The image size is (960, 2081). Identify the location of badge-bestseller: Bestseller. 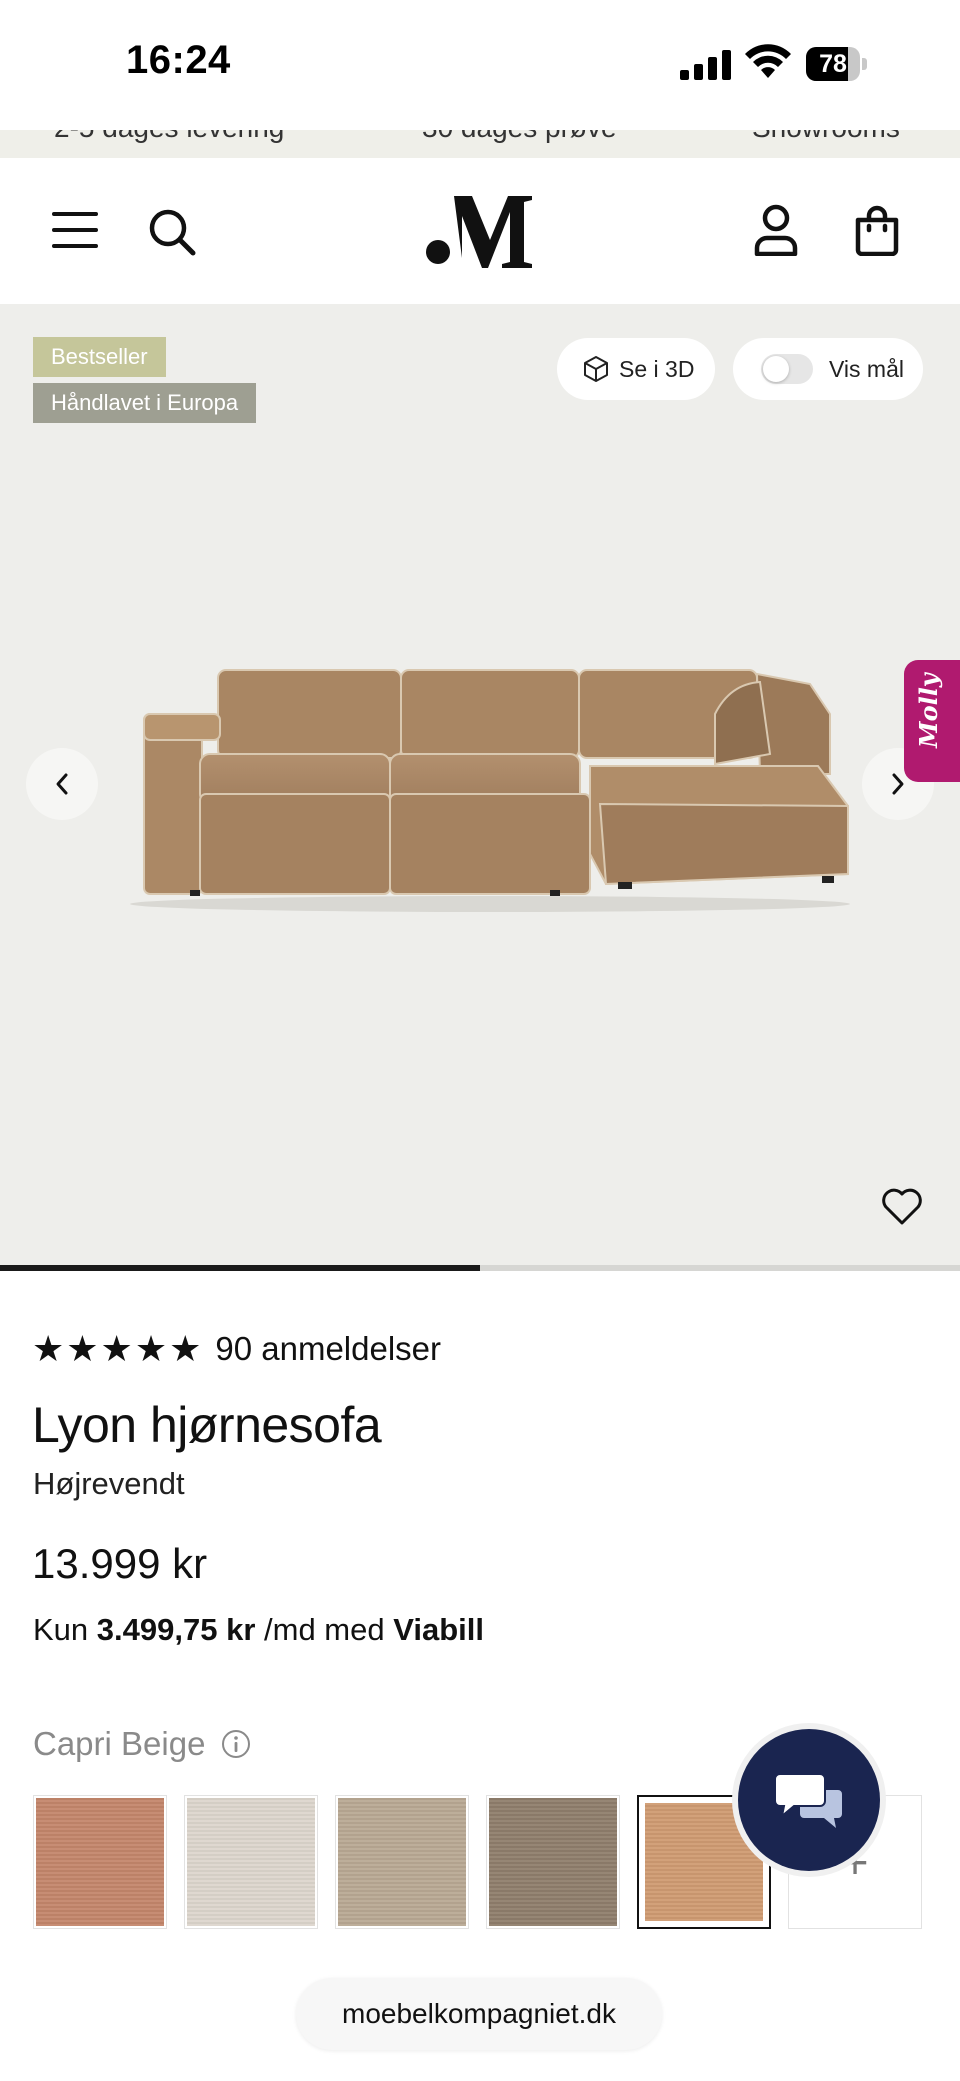
(99, 357).